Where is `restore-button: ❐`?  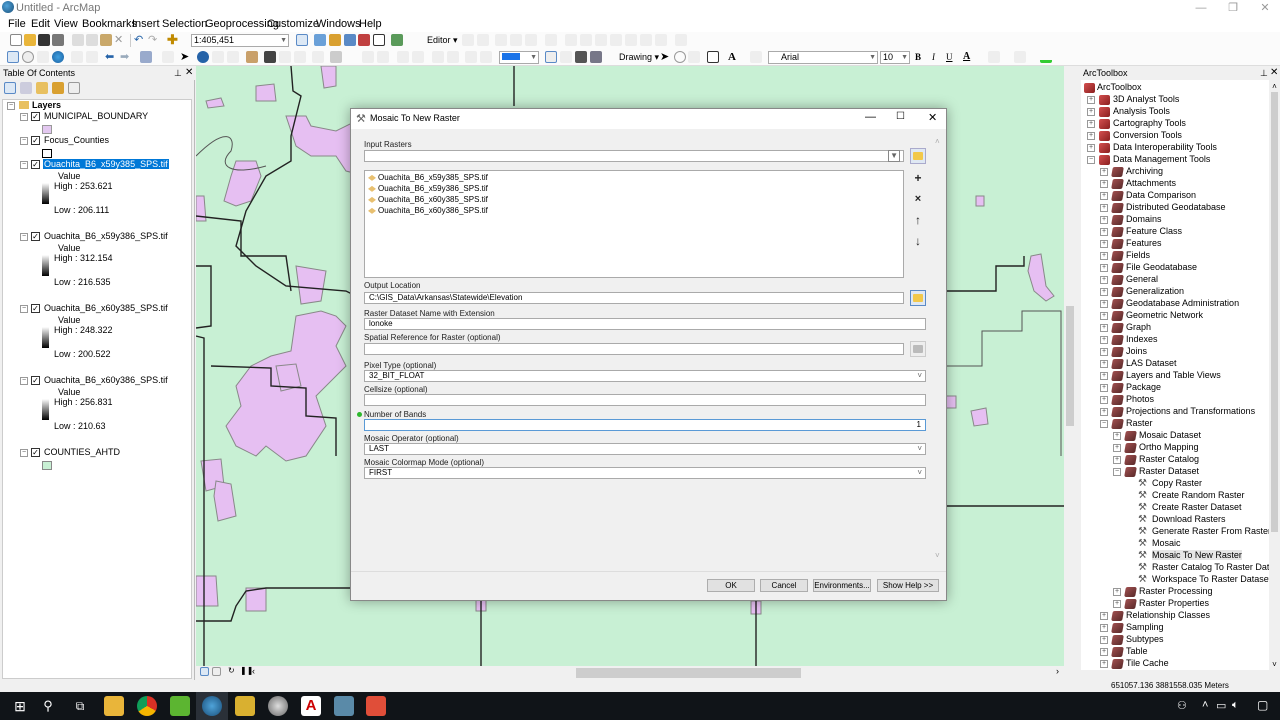
restore-button: ❐ is located at coordinates (1233, 8).